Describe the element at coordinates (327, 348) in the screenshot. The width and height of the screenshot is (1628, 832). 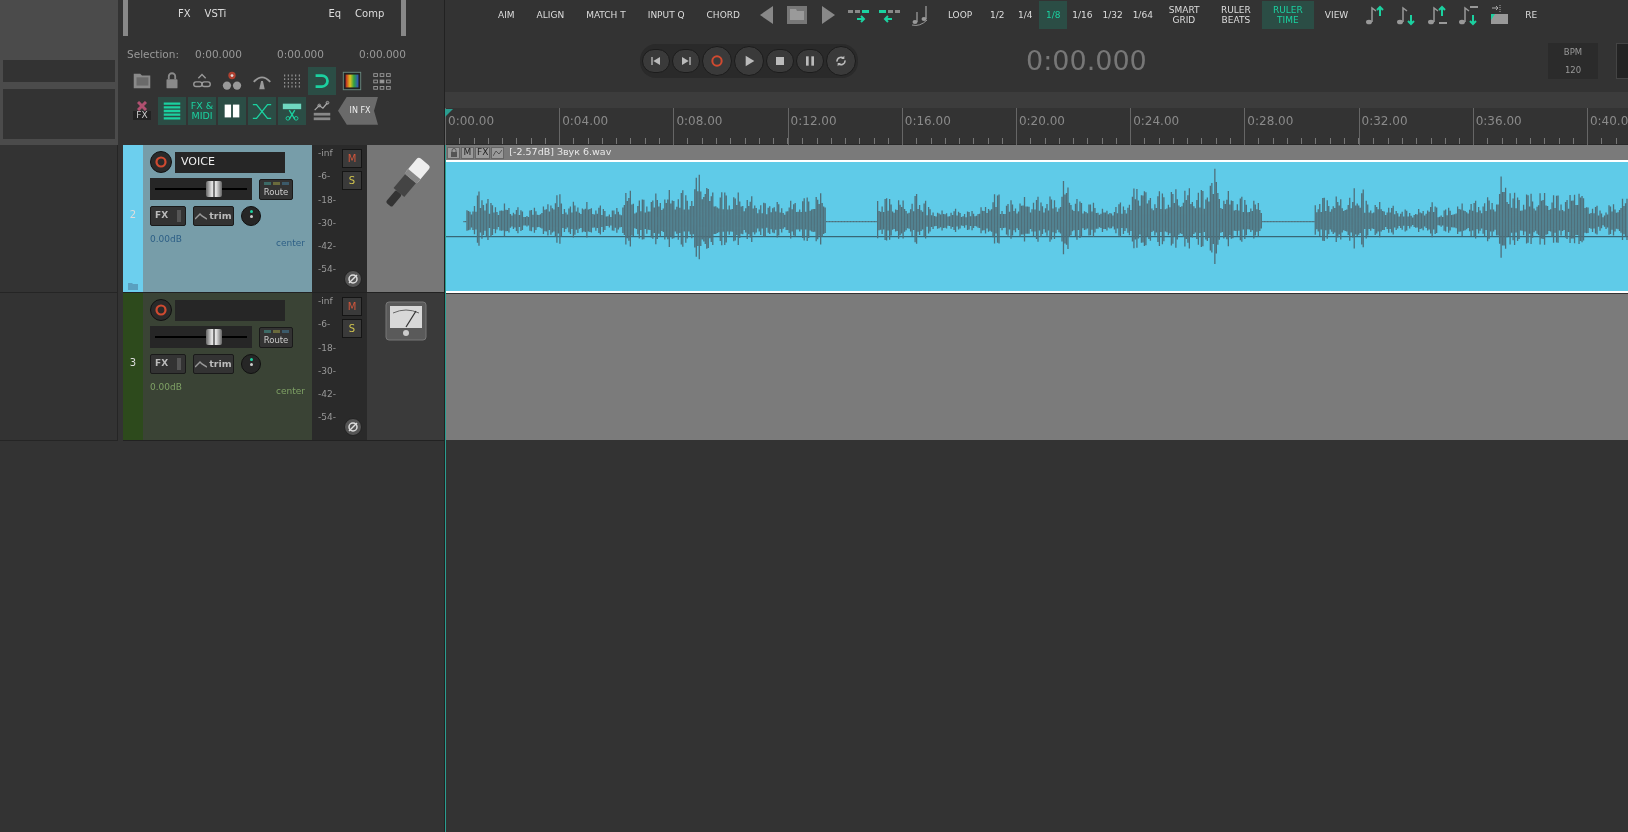
I see `meter-scale-label: -18-` at that location.